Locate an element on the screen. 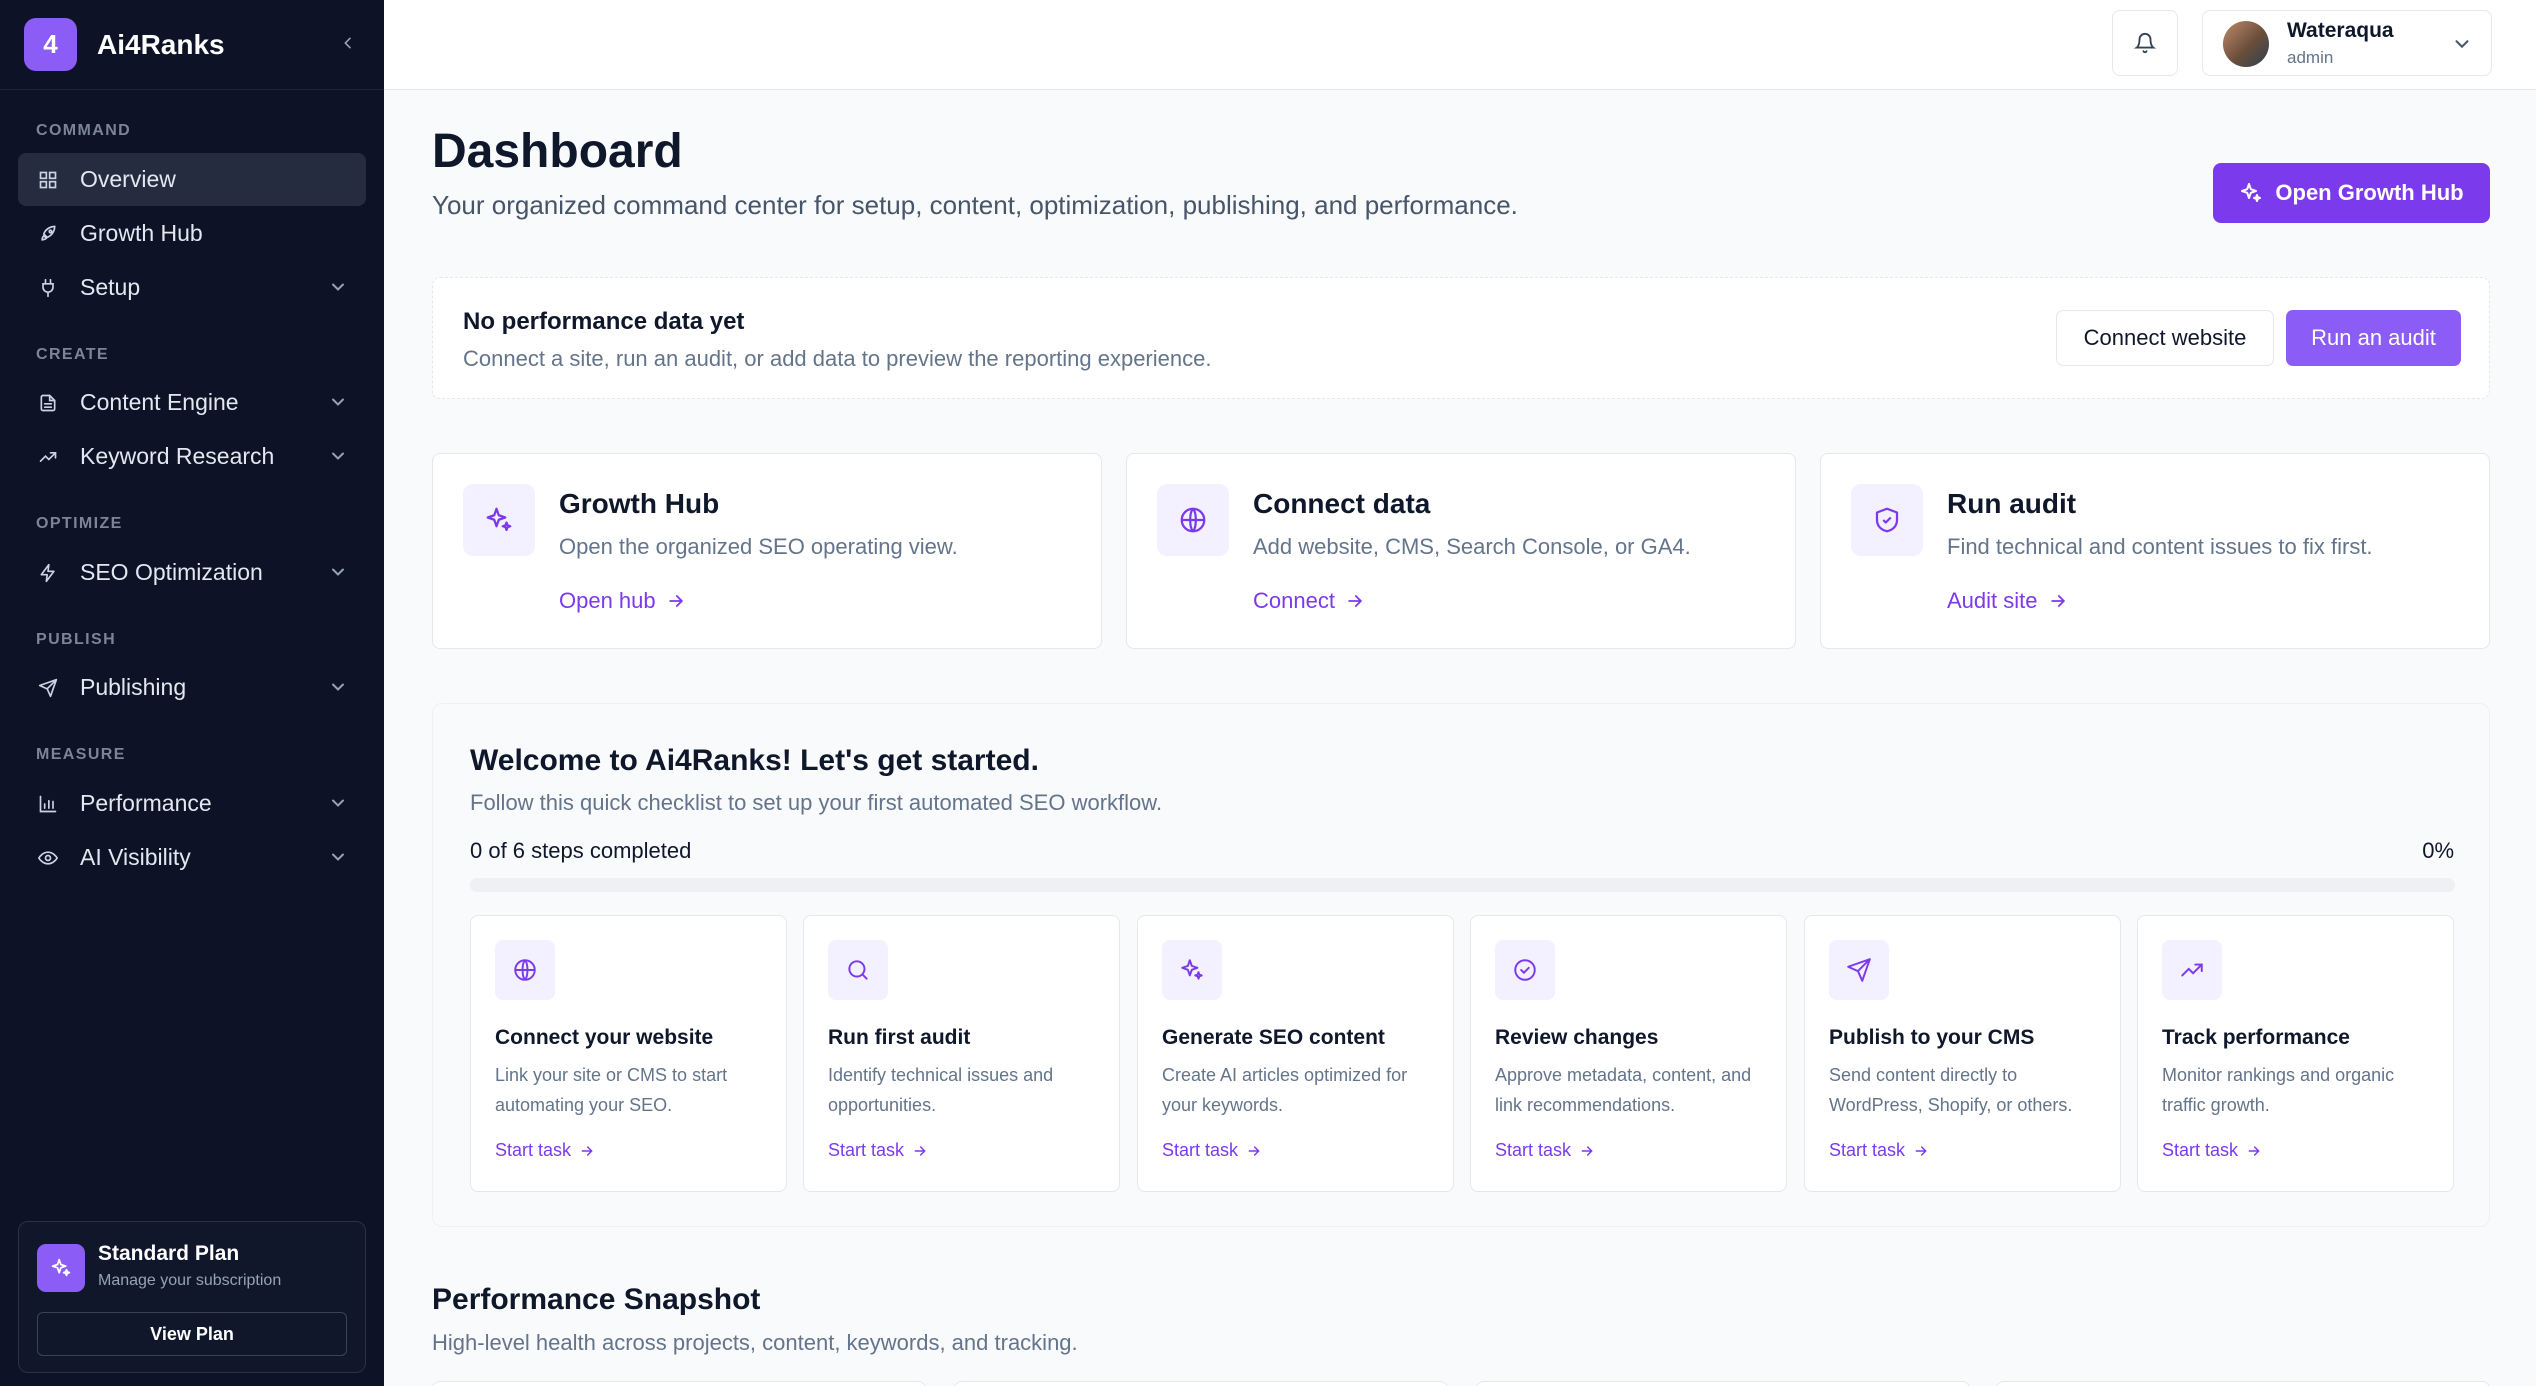 The image size is (2536, 1386). page-title: Dashboard is located at coordinates (557, 151).